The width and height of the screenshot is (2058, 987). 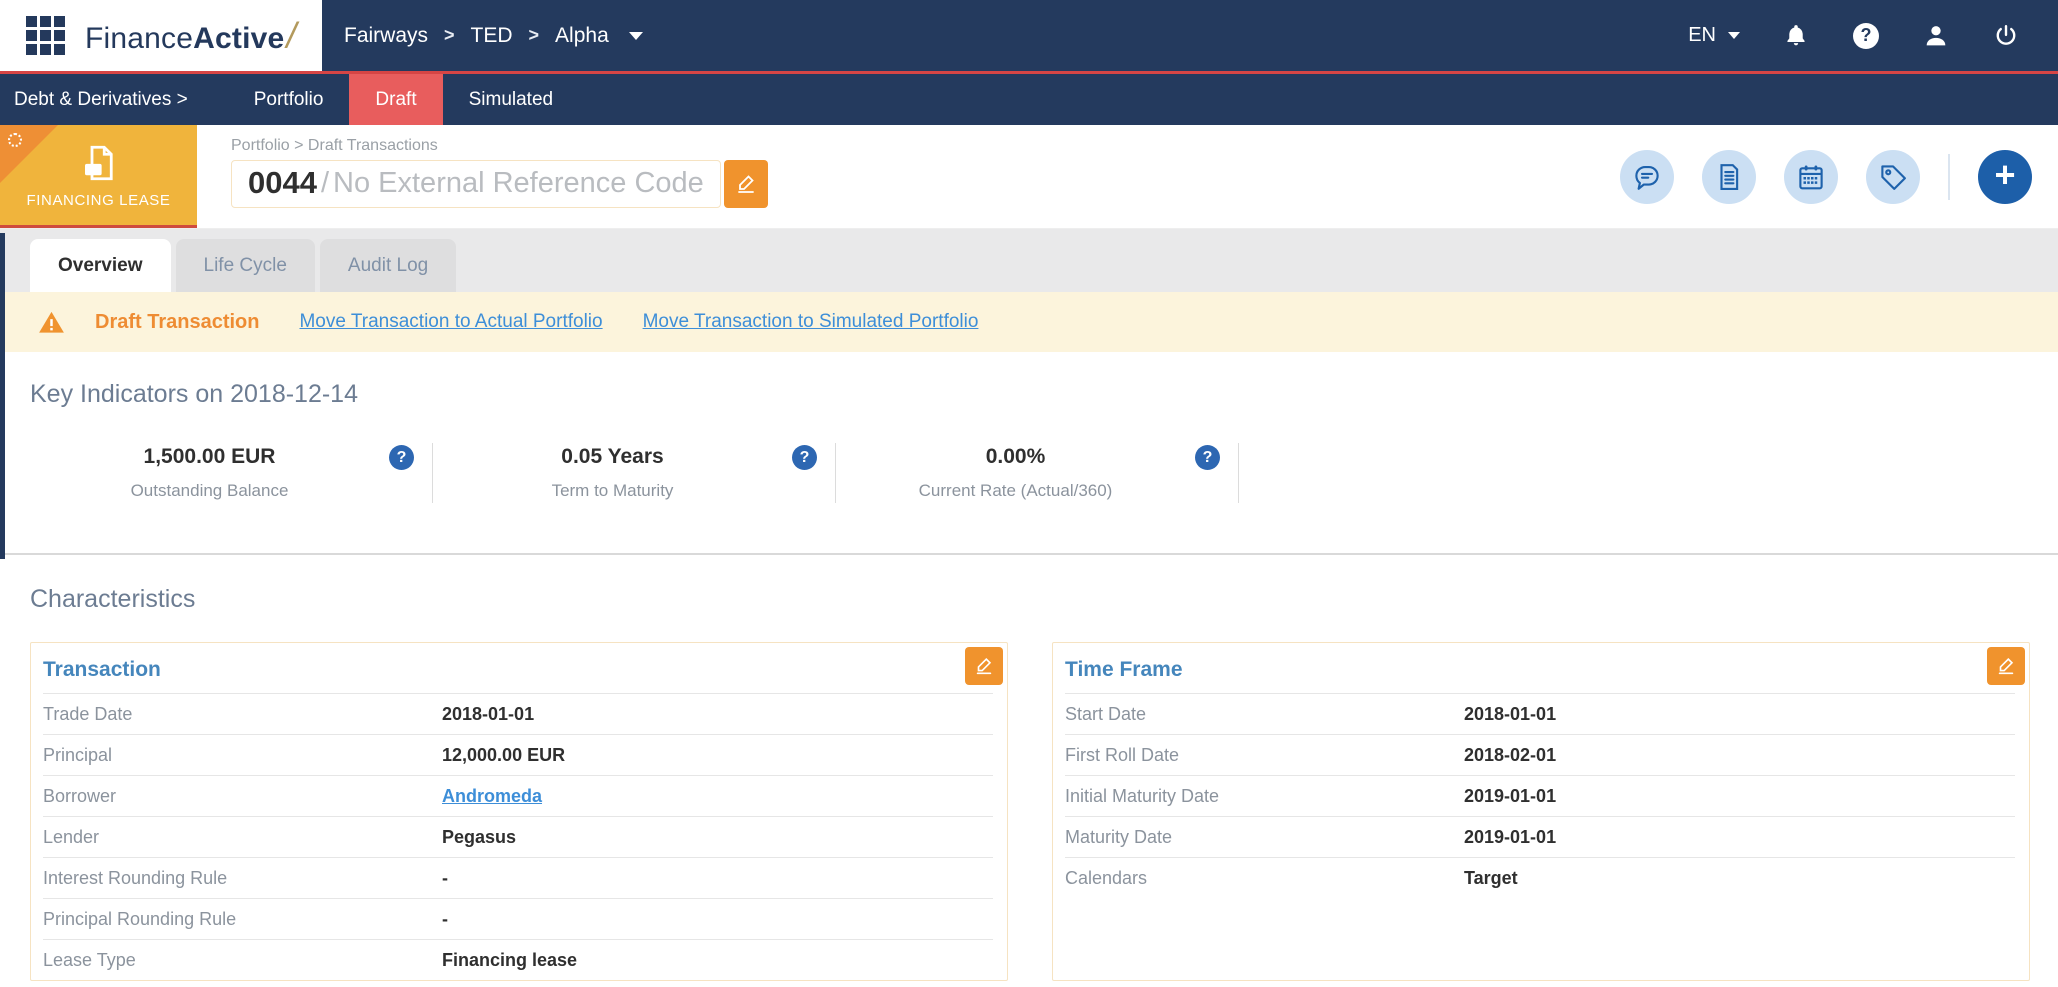 I want to click on row-label: Principal, so click(x=78, y=754).